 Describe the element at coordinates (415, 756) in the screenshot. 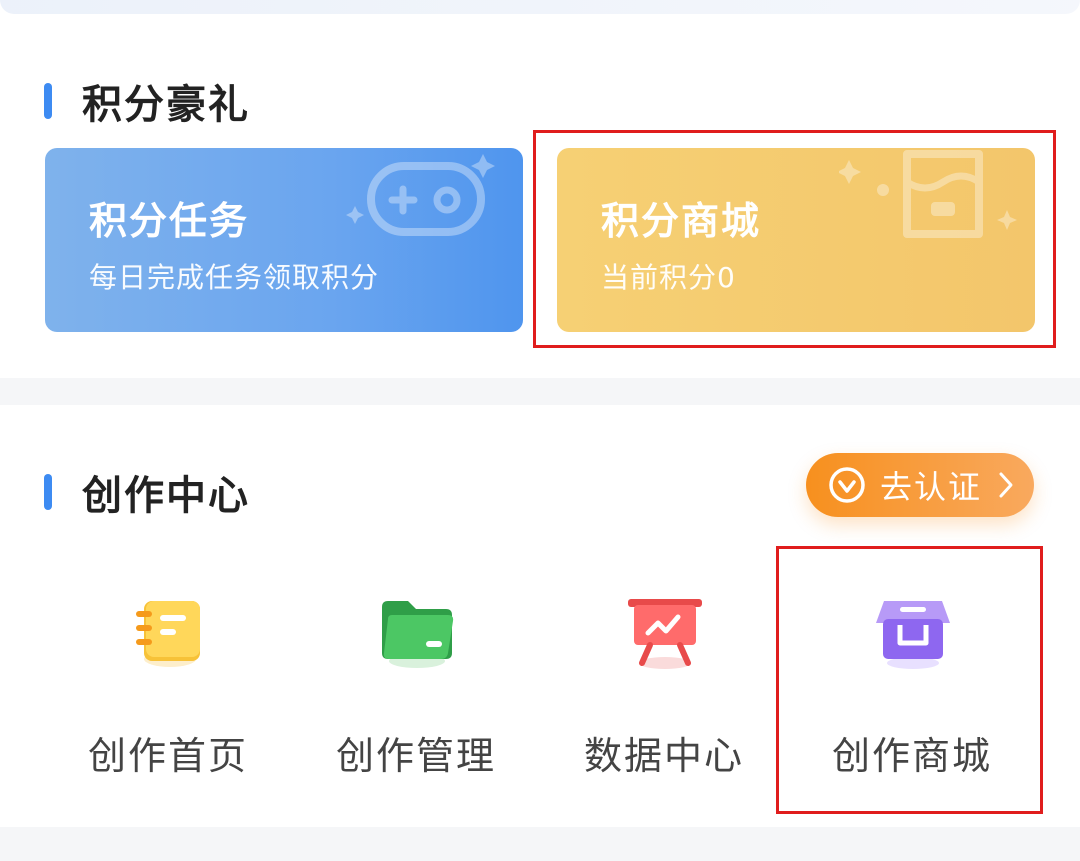

I see `grid-item-label: 创作管理` at that location.